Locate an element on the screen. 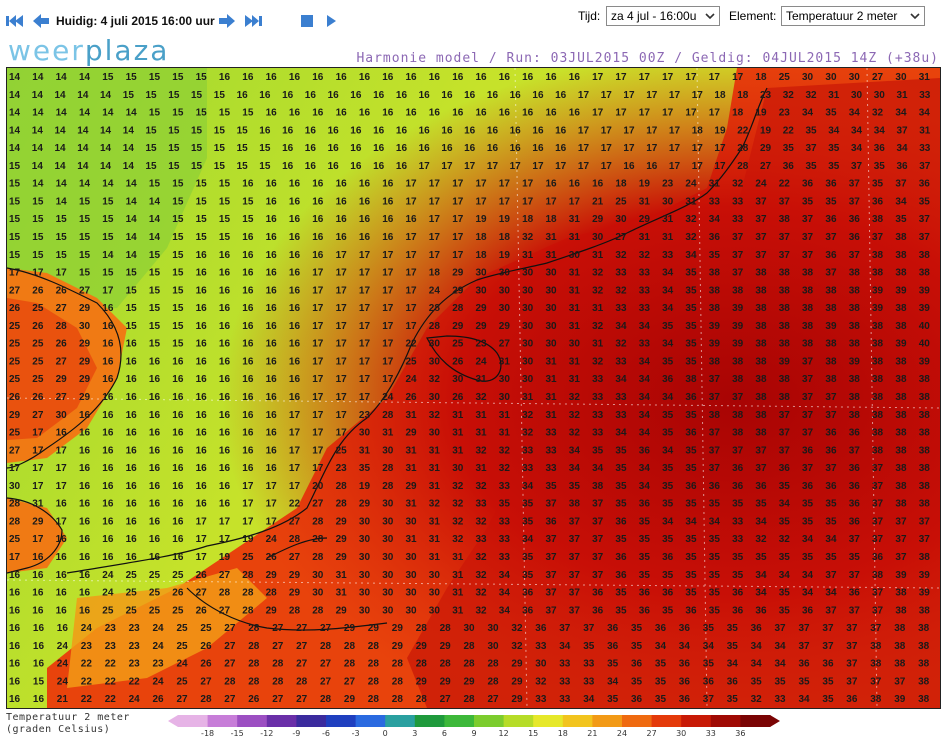 The width and height of the screenshot is (947, 739). tijd-select: za 4 jul - 16:00u is located at coordinates (663, 16).